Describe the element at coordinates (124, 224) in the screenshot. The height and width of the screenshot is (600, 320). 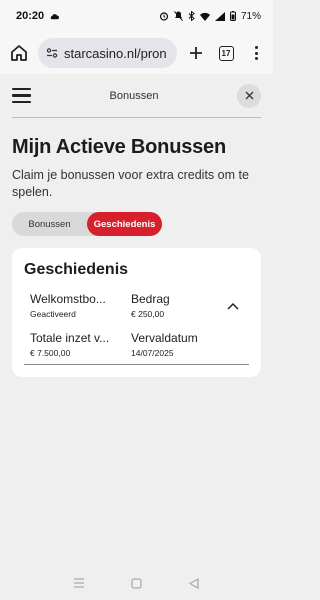
I see `tab-geschiedenis: Geschiedenis` at that location.